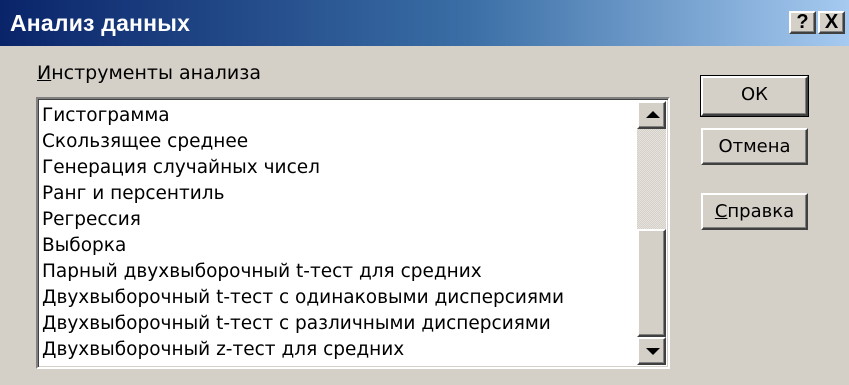 Image resolution: width=849 pixels, height=385 pixels. Describe the element at coordinates (754, 146) in the screenshot. I see `cancel-button: Отмена` at that location.